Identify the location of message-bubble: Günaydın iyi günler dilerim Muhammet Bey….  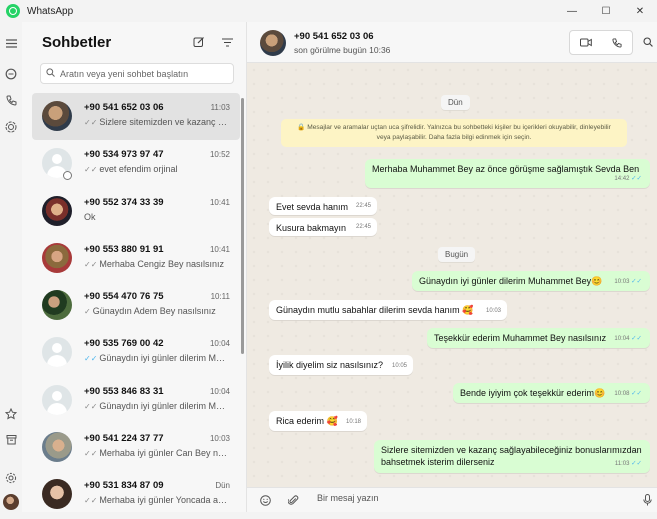
(531, 281).